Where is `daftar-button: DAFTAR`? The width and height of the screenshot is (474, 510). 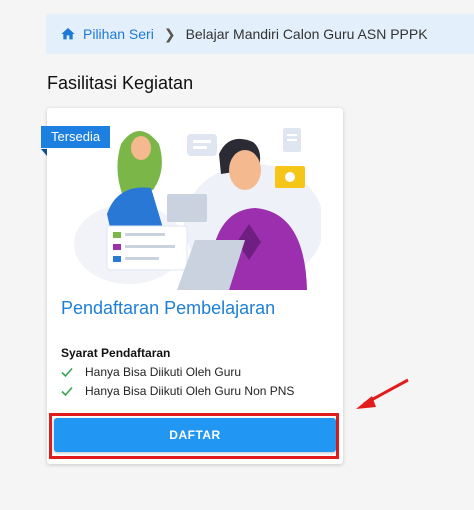 daftar-button: DAFTAR is located at coordinates (195, 435).